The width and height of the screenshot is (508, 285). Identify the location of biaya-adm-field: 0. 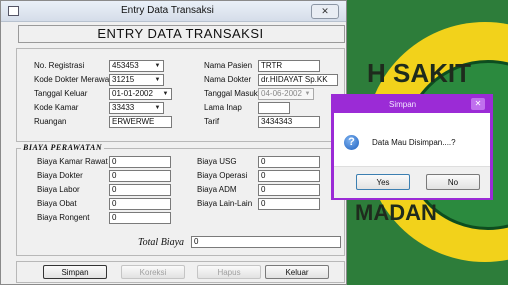
(289, 190).